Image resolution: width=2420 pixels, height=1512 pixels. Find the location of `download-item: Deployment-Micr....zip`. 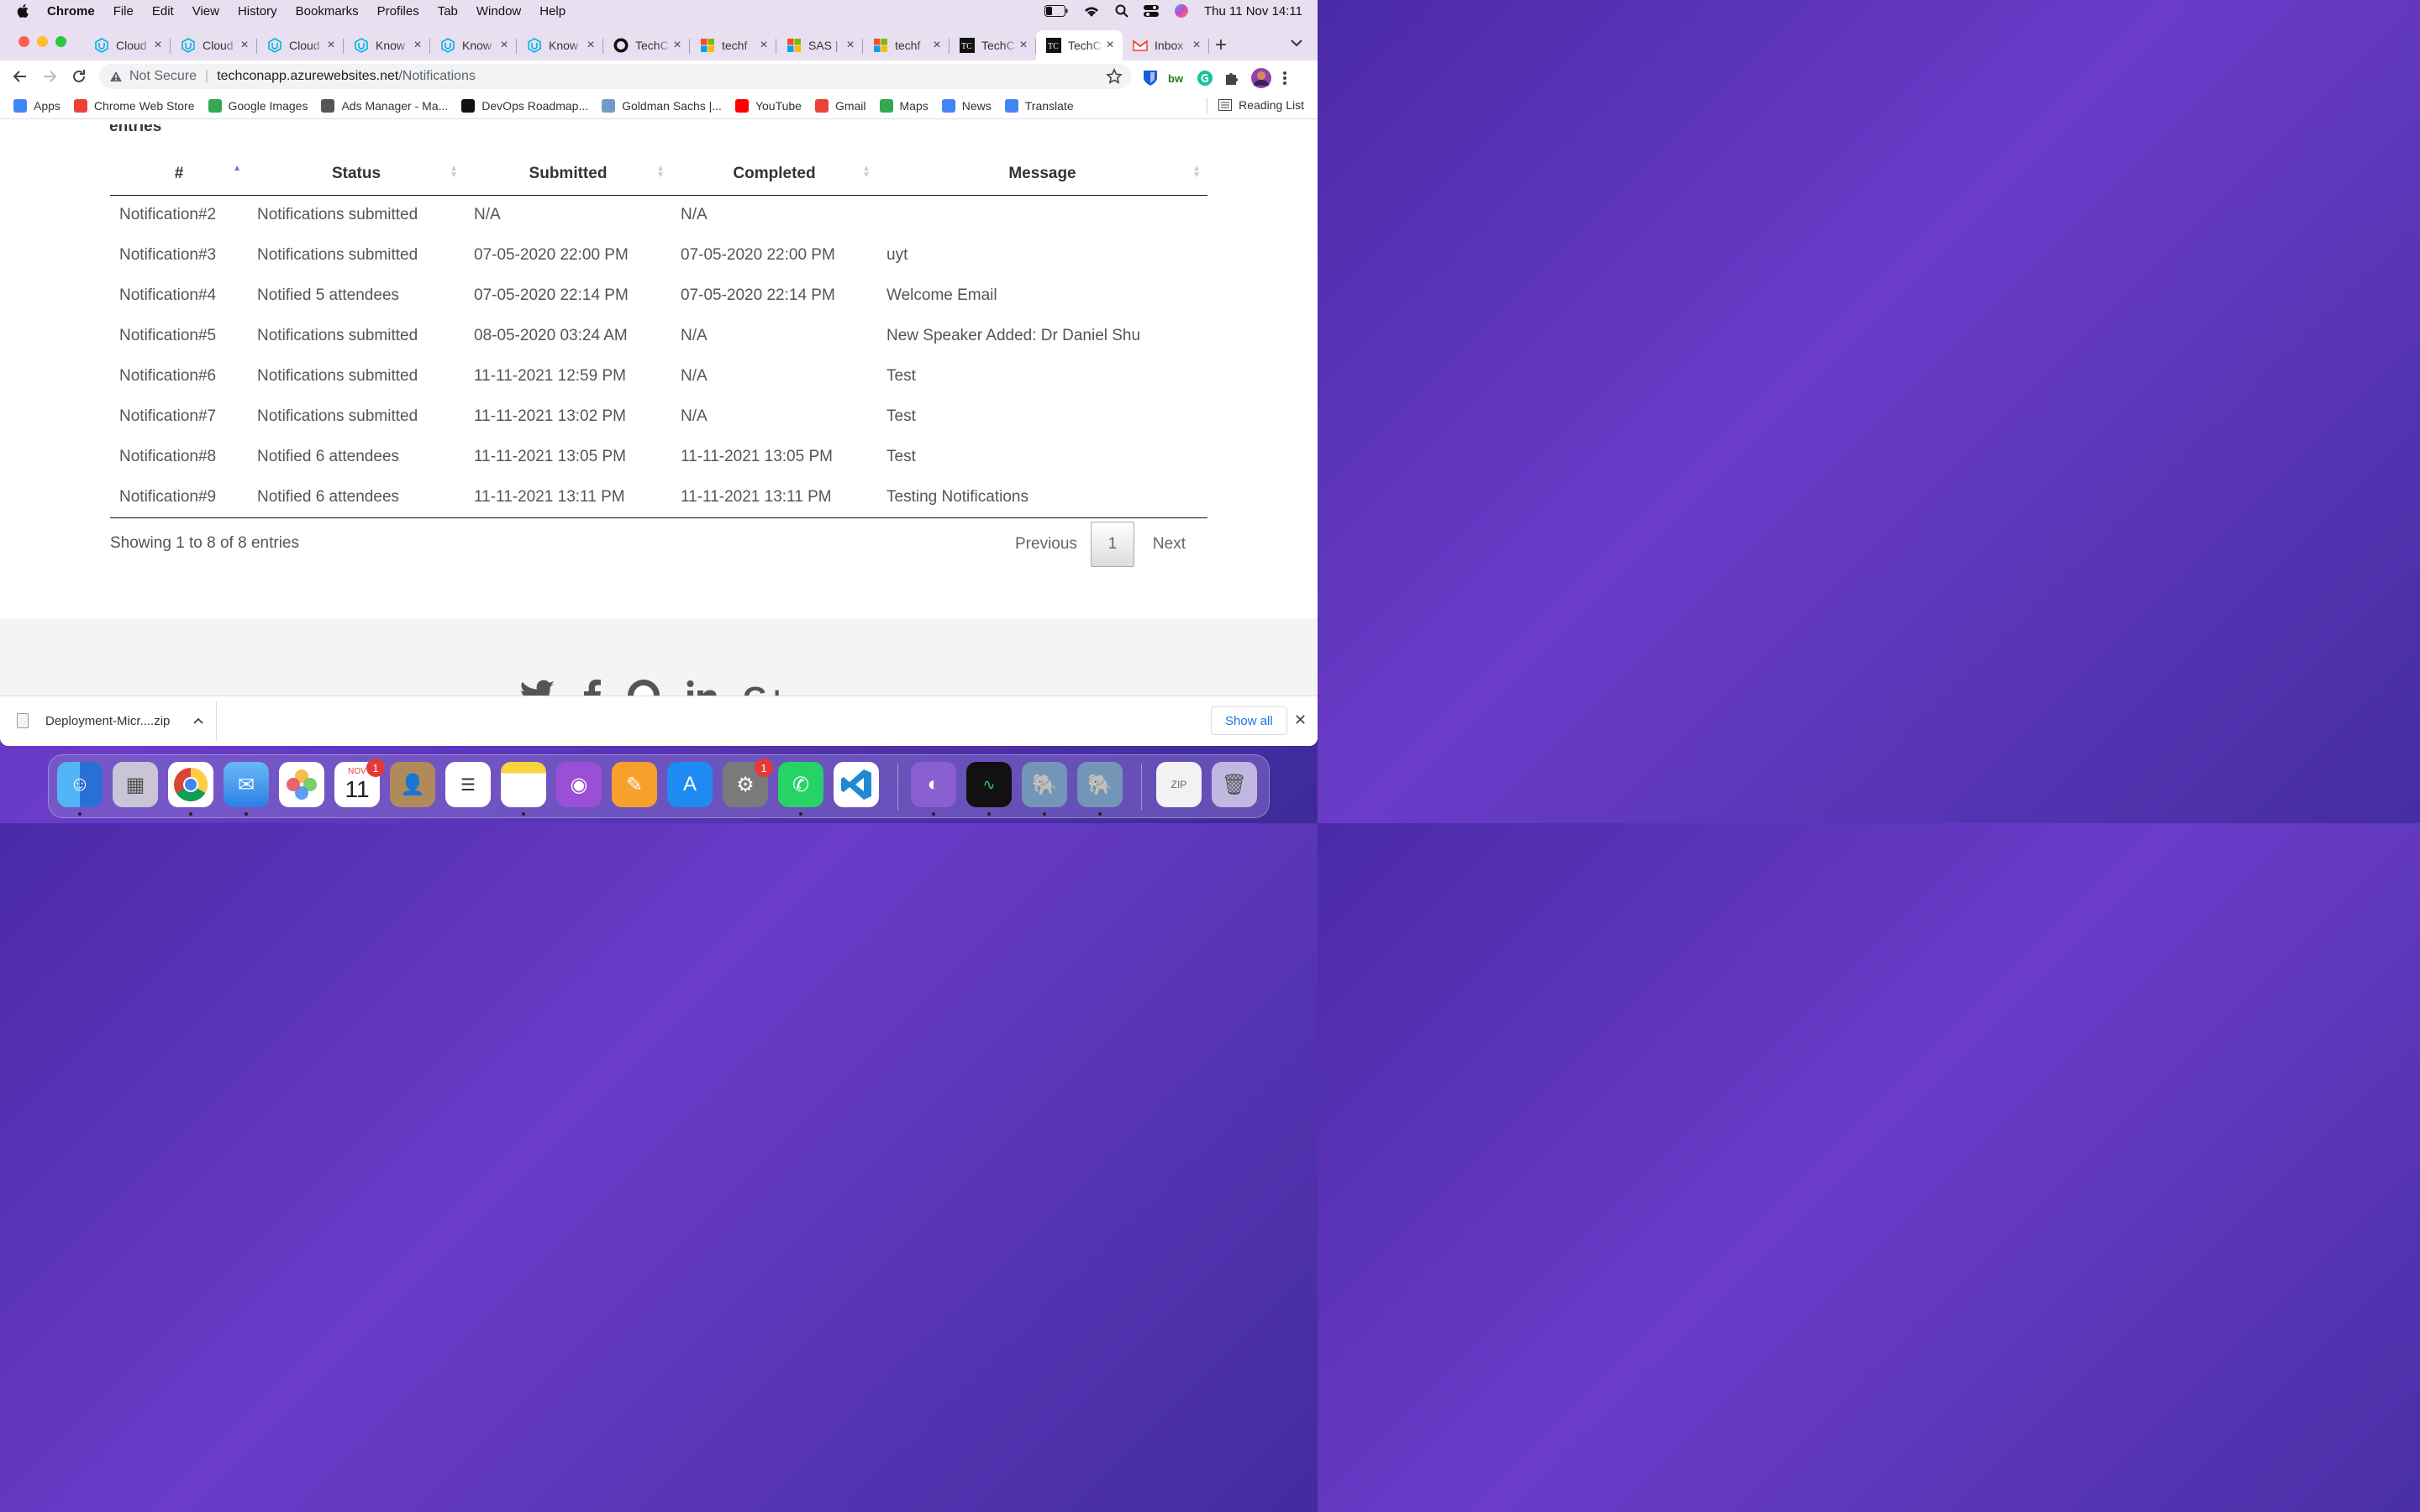

download-item: Deployment-Micr....zip is located at coordinates (110, 720).